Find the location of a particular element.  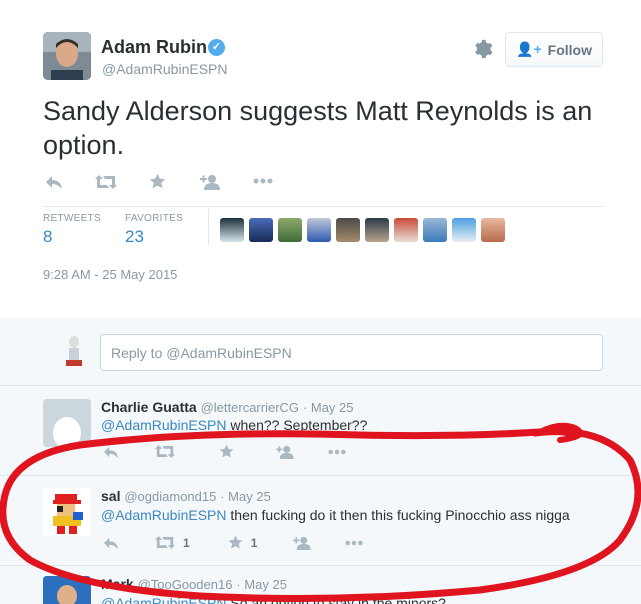

favoriters-avatars is located at coordinates (362, 230).